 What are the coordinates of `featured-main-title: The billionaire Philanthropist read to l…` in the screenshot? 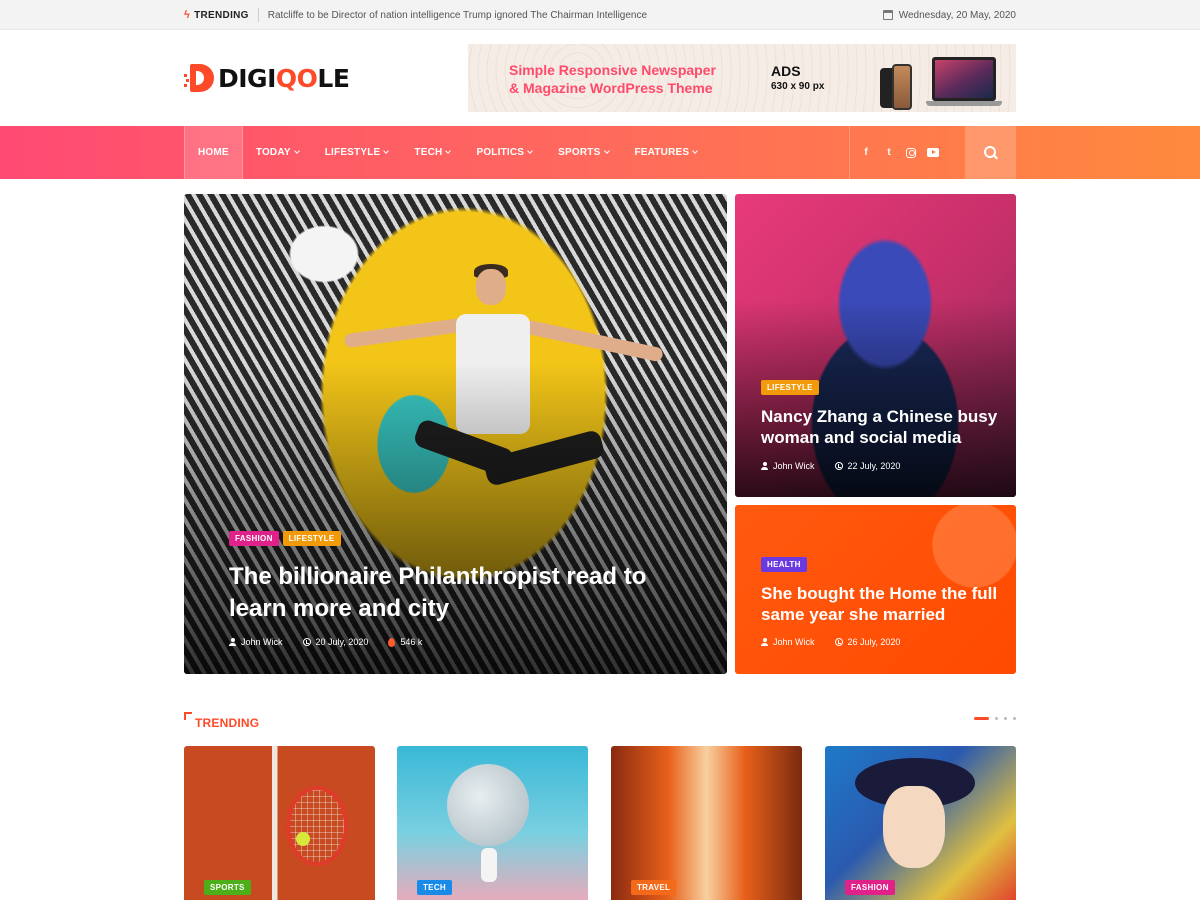 It's located at (444, 593).